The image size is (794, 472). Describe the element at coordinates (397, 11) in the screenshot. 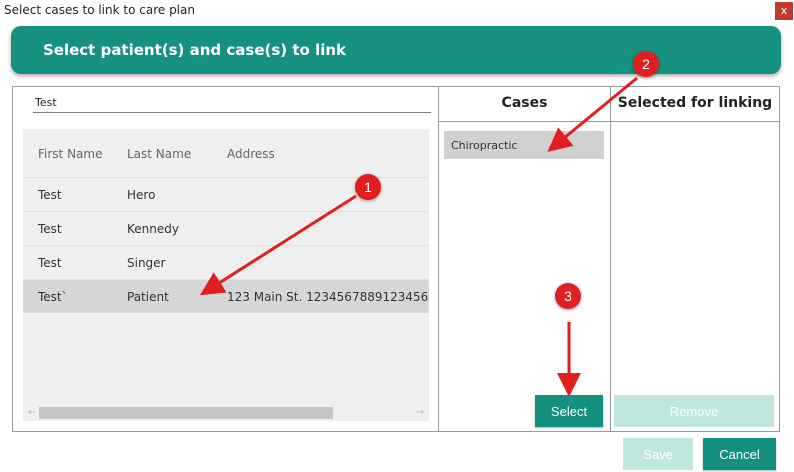

I see `window-titlebar: Select cases to link to care plan x` at that location.